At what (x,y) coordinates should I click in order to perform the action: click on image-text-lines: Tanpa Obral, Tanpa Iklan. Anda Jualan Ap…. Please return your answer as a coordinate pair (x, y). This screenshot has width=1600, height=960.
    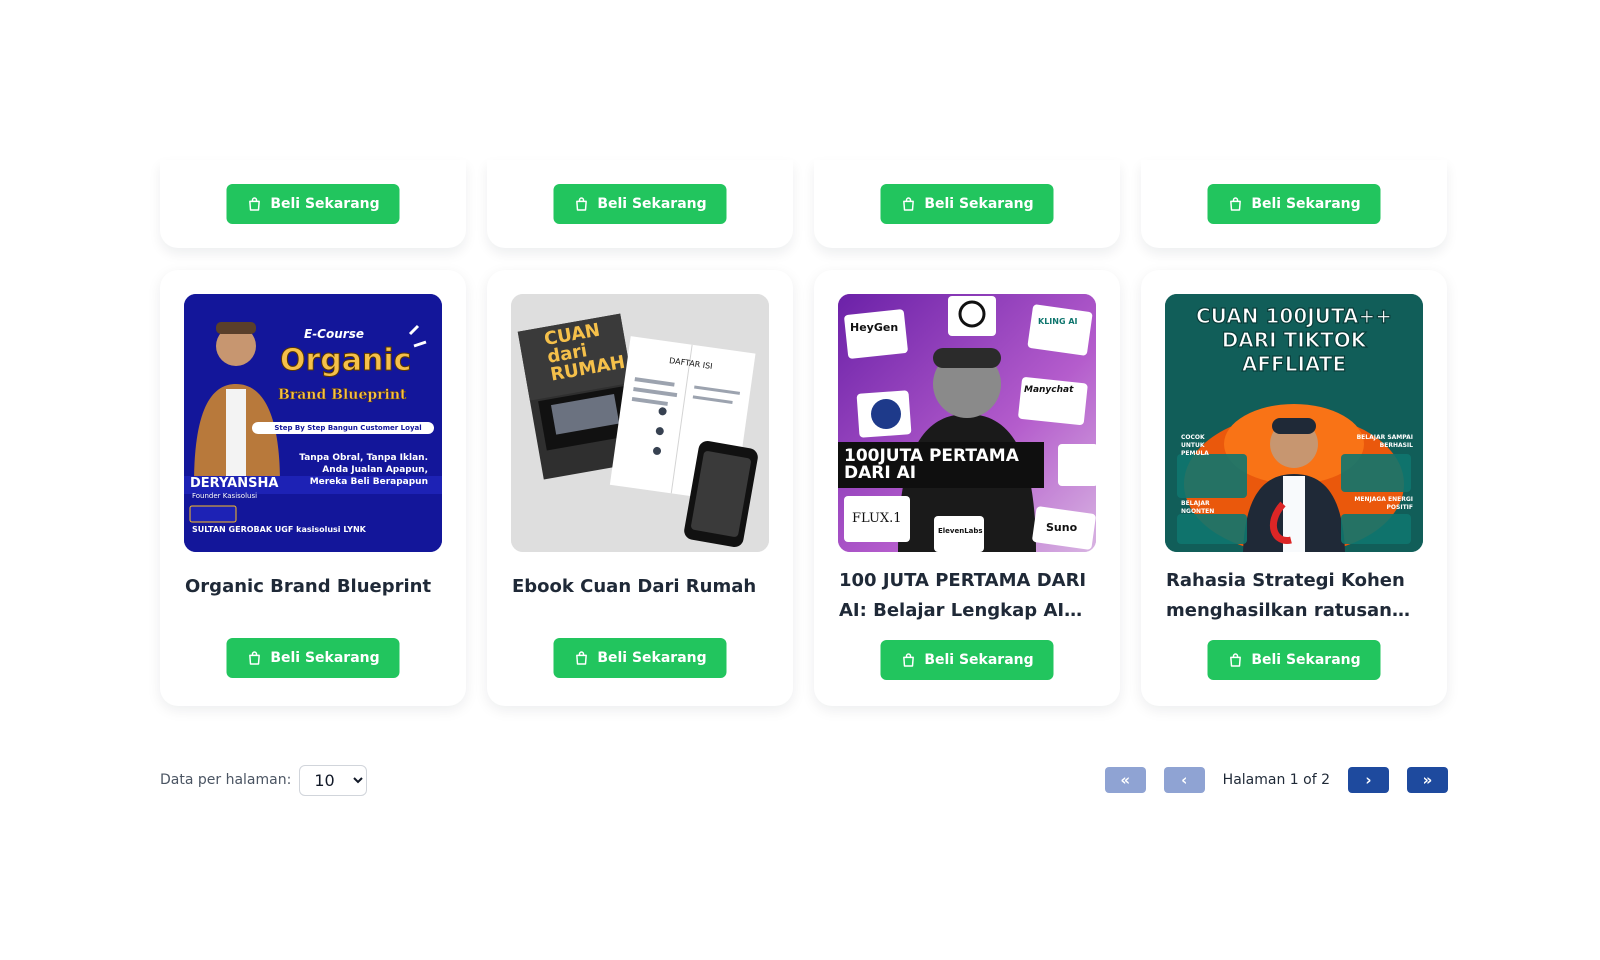
    Looking at the image, I should click on (363, 470).